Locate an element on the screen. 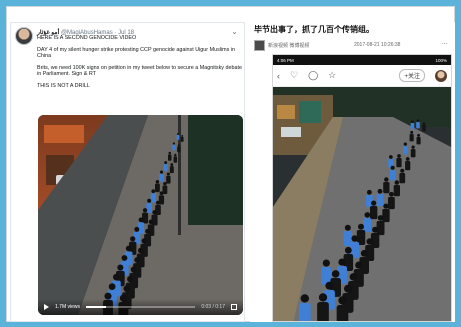 Image resolution: width=461 pixels, height=327 pixels. star-icon: ☆ is located at coordinates (332, 75).